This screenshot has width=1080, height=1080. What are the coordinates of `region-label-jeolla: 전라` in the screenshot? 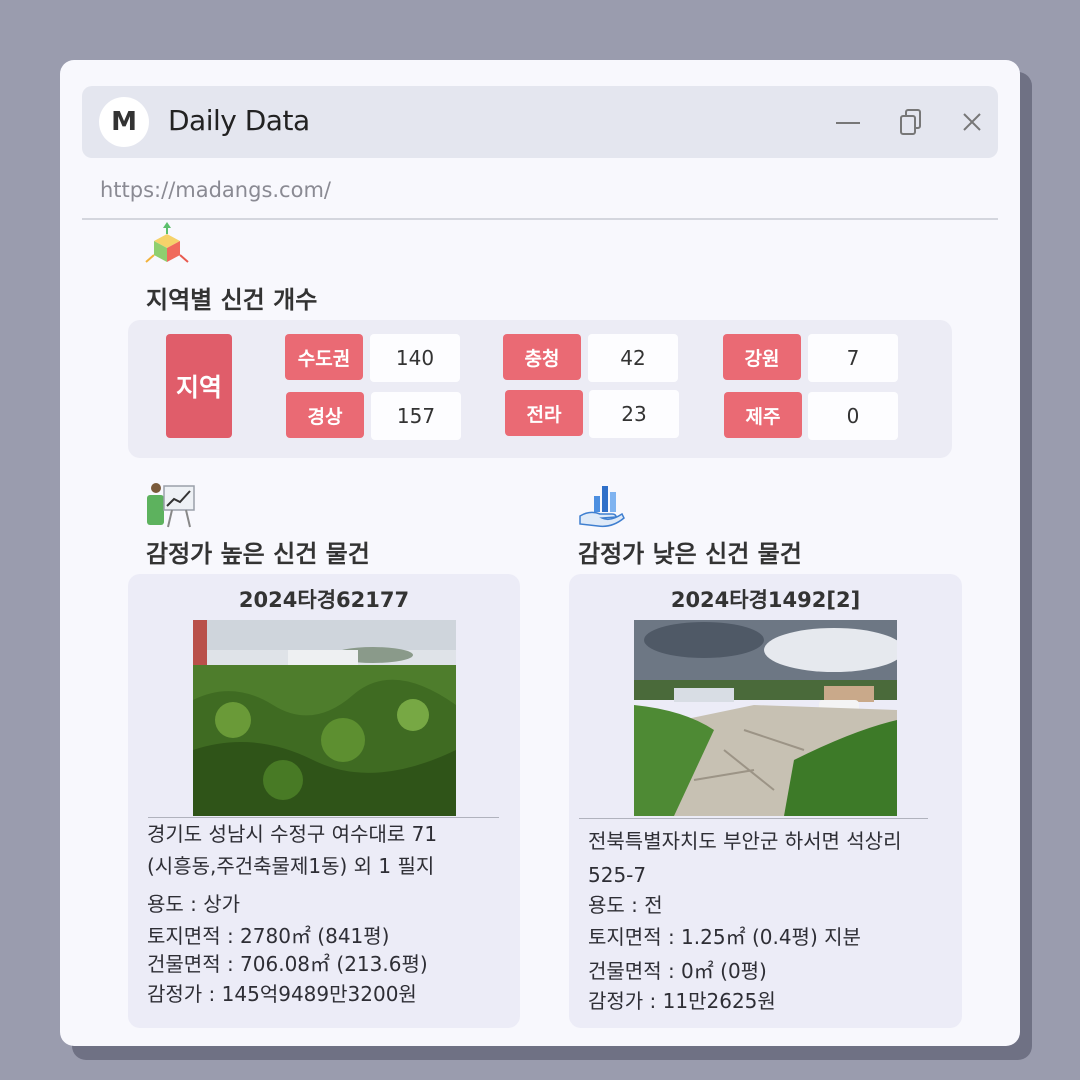 It's located at (544, 413).